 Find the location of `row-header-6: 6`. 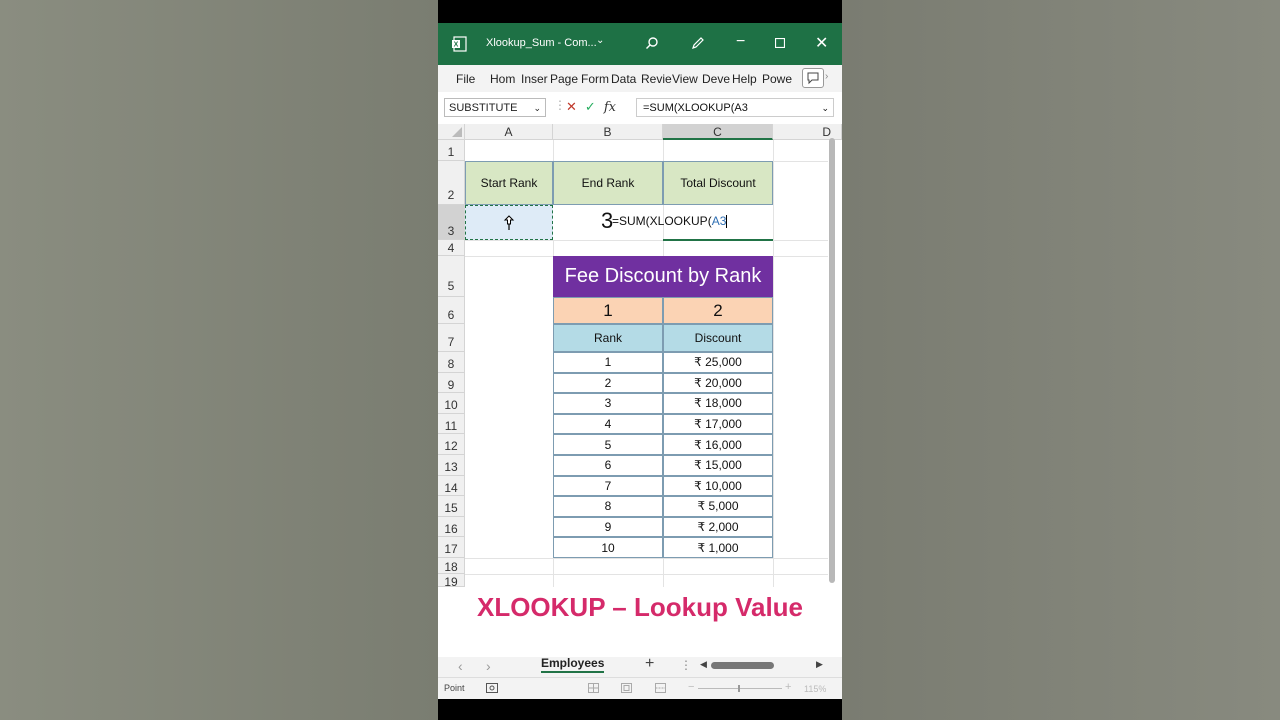

row-header-6: 6 is located at coordinates (451, 310).